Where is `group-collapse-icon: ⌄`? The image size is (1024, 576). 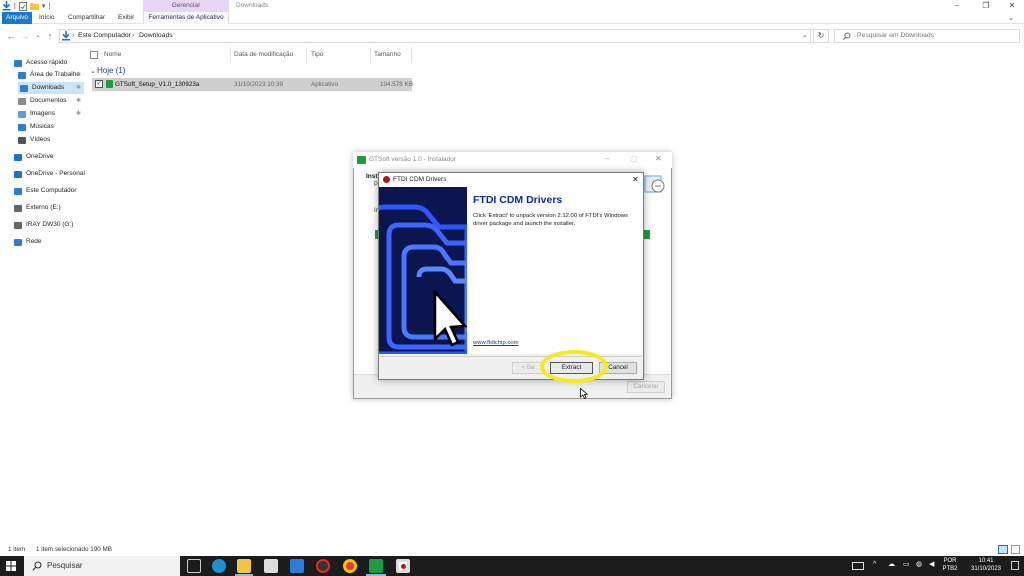 group-collapse-icon: ⌄ is located at coordinates (93, 71).